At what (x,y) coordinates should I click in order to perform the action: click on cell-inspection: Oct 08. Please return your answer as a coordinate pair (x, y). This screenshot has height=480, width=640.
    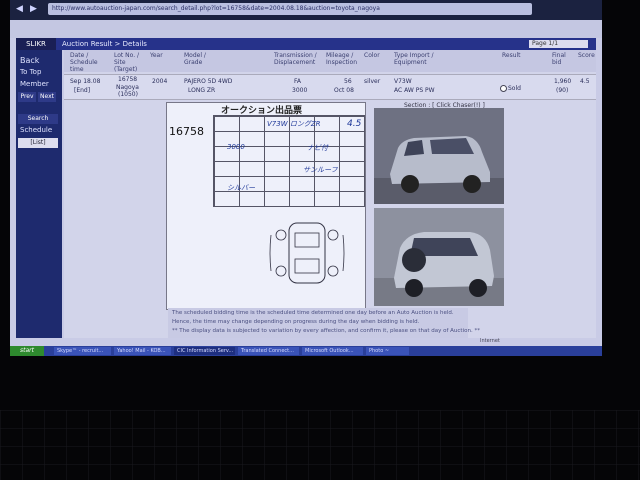
    Looking at the image, I should click on (344, 90).